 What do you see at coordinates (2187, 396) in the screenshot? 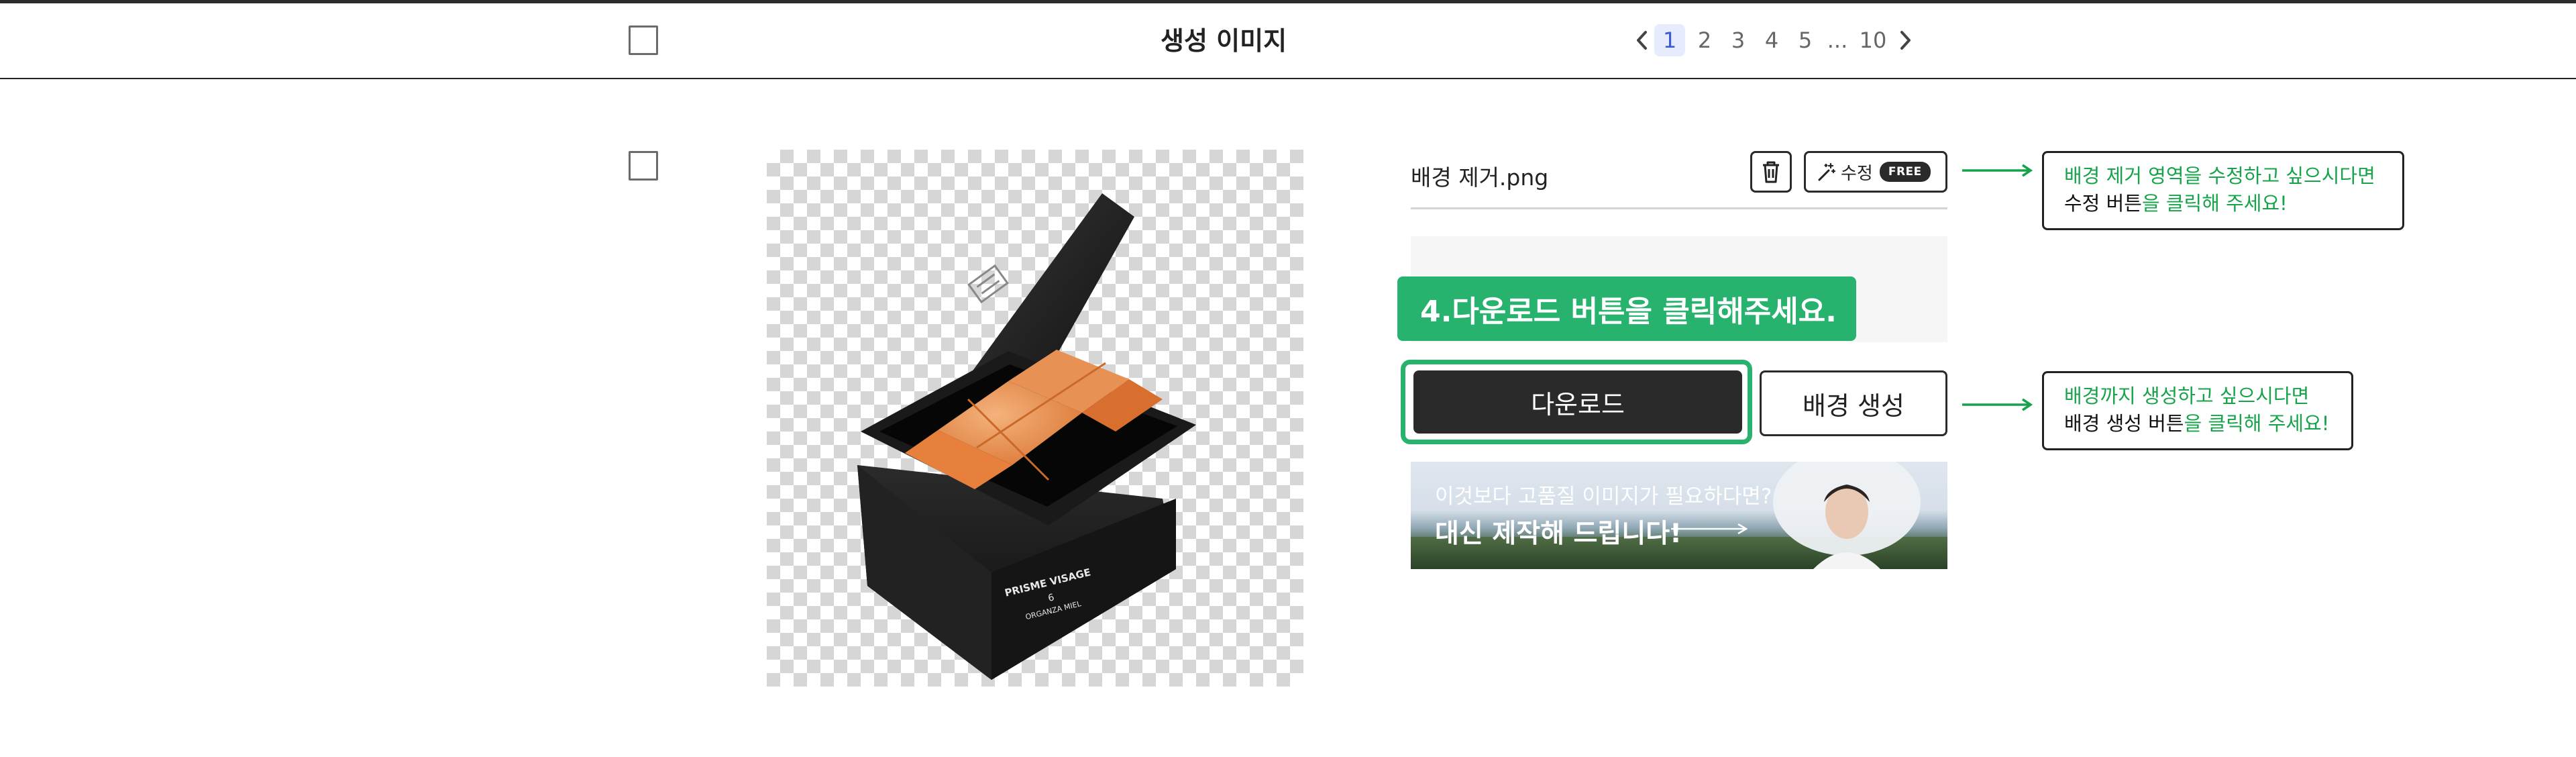
I see `generate-callout-line1: 배경까지 생성하고 싶으시다면` at bounding box center [2187, 396].